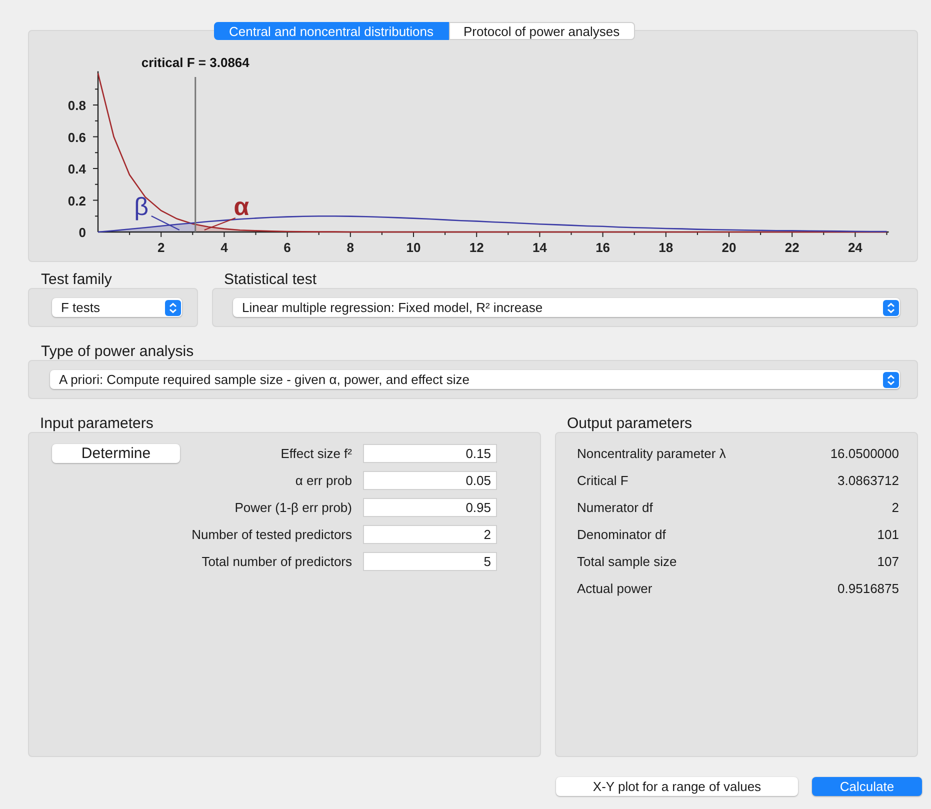  Describe the element at coordinates (161, 247) in the screenshot. I see `tick-label: 2` at that location.